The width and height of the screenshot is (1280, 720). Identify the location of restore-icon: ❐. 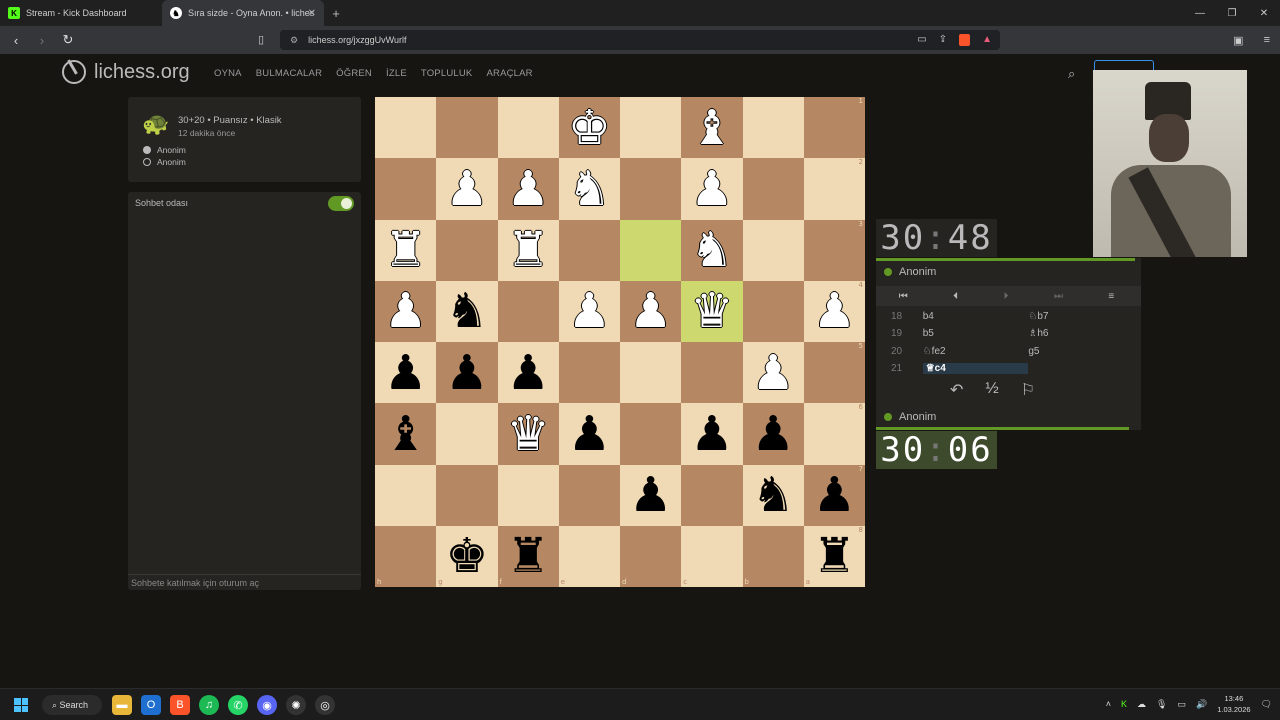
(1232, 13).